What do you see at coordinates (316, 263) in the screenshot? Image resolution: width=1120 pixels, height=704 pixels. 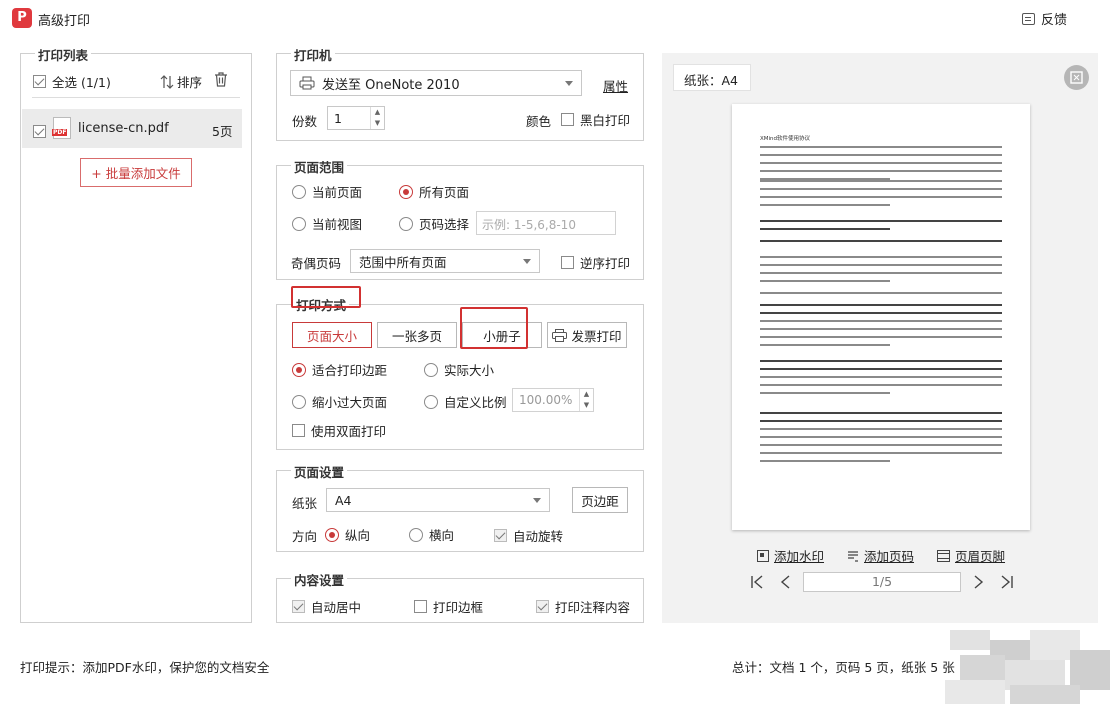 I see `odd-even-label: 奇偶页码` at bounding box center [316, 263].